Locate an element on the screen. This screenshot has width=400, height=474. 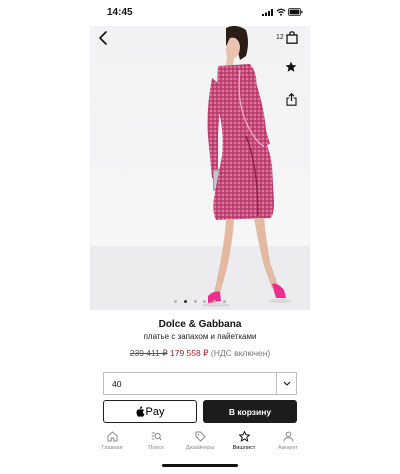
apple-pay-button: Pay is located at coordinates (150, 411).